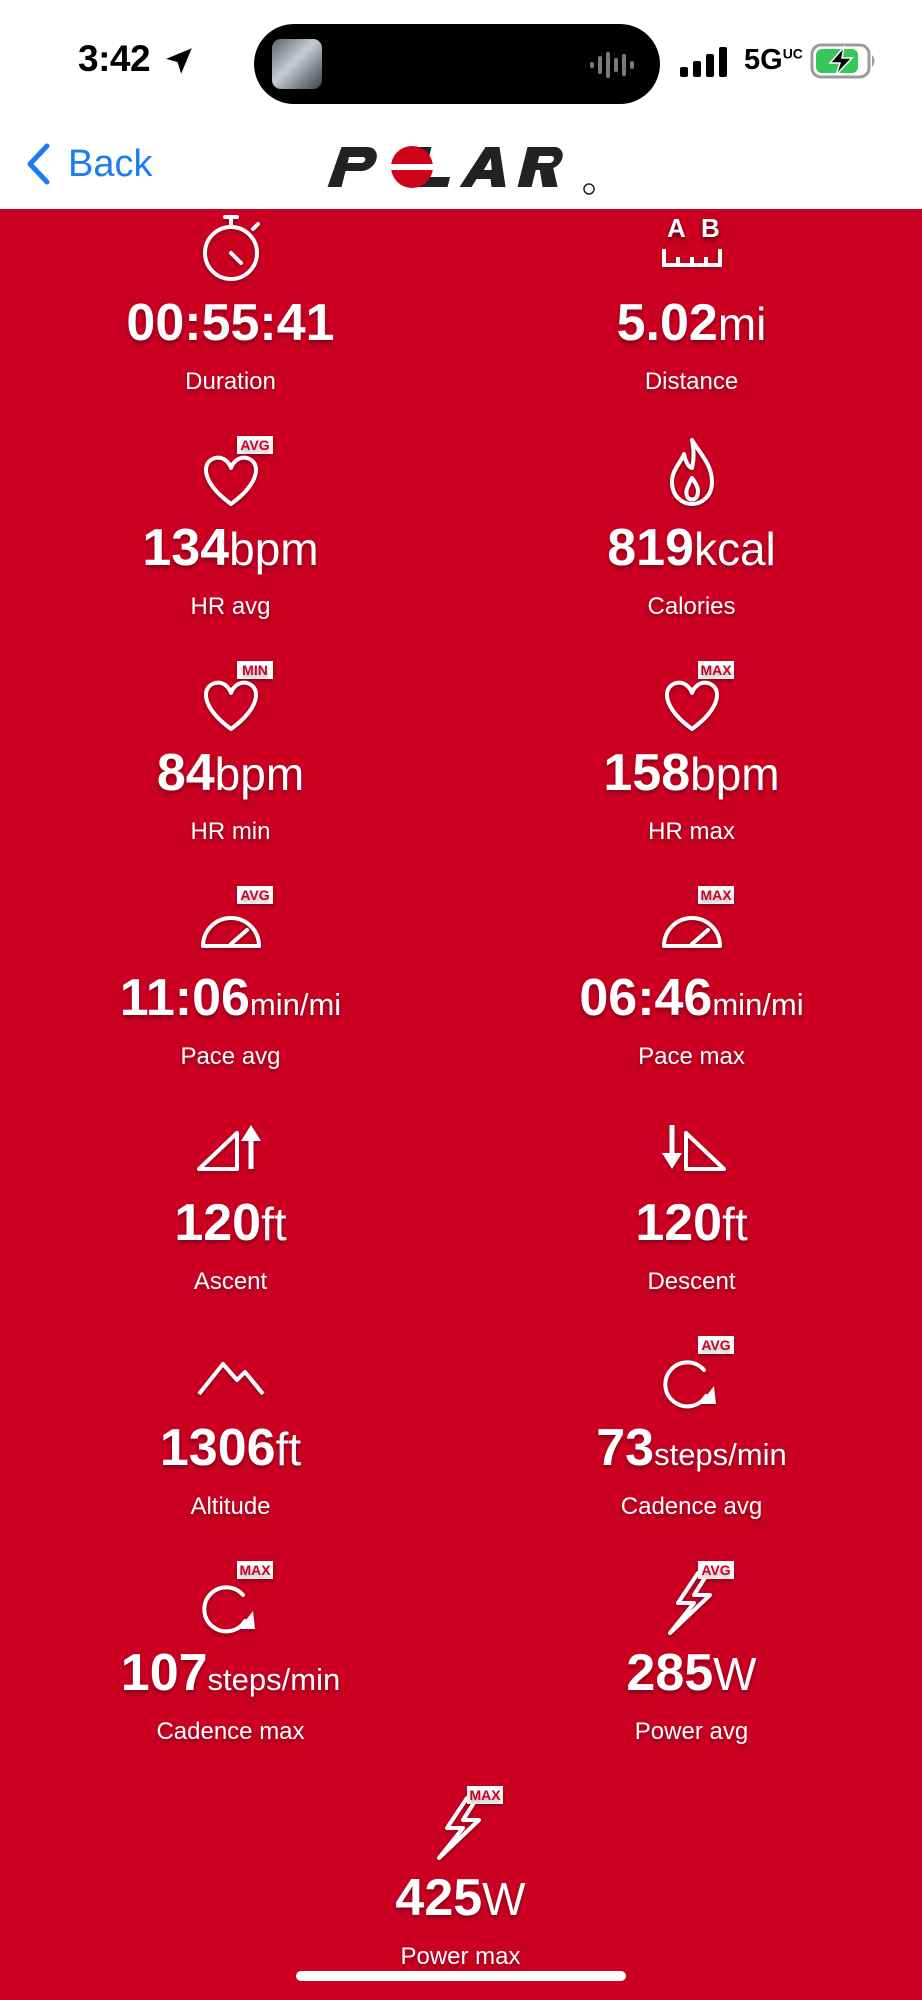 The image size is (922, 2000). What do you see at coordinates (646, 998) in the screenshot?
I see `stat-value: 06:46` at bounding box center [646, 998].